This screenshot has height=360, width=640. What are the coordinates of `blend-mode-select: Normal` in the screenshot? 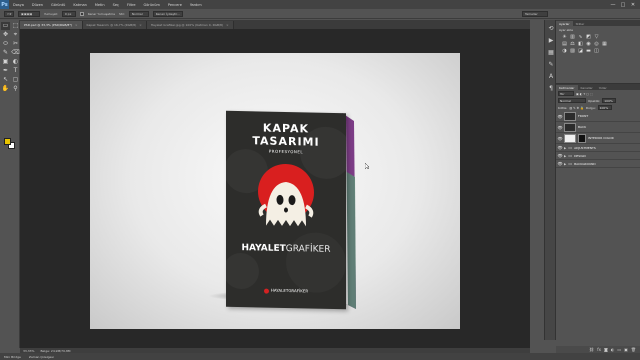 It's located at (572, 100).